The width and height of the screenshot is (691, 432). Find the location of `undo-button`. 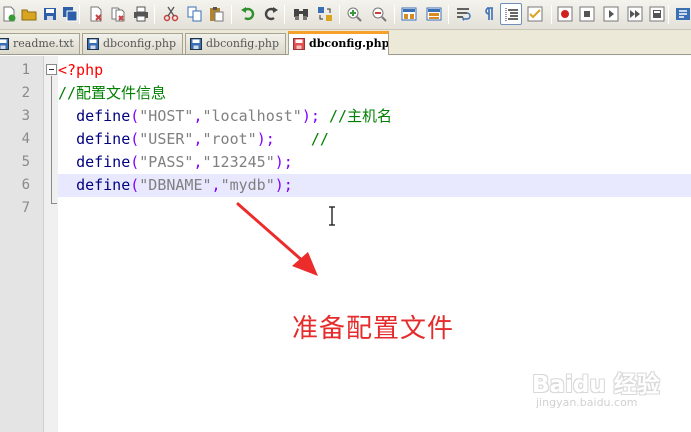

undo-button is located at coordinates (248, 14).